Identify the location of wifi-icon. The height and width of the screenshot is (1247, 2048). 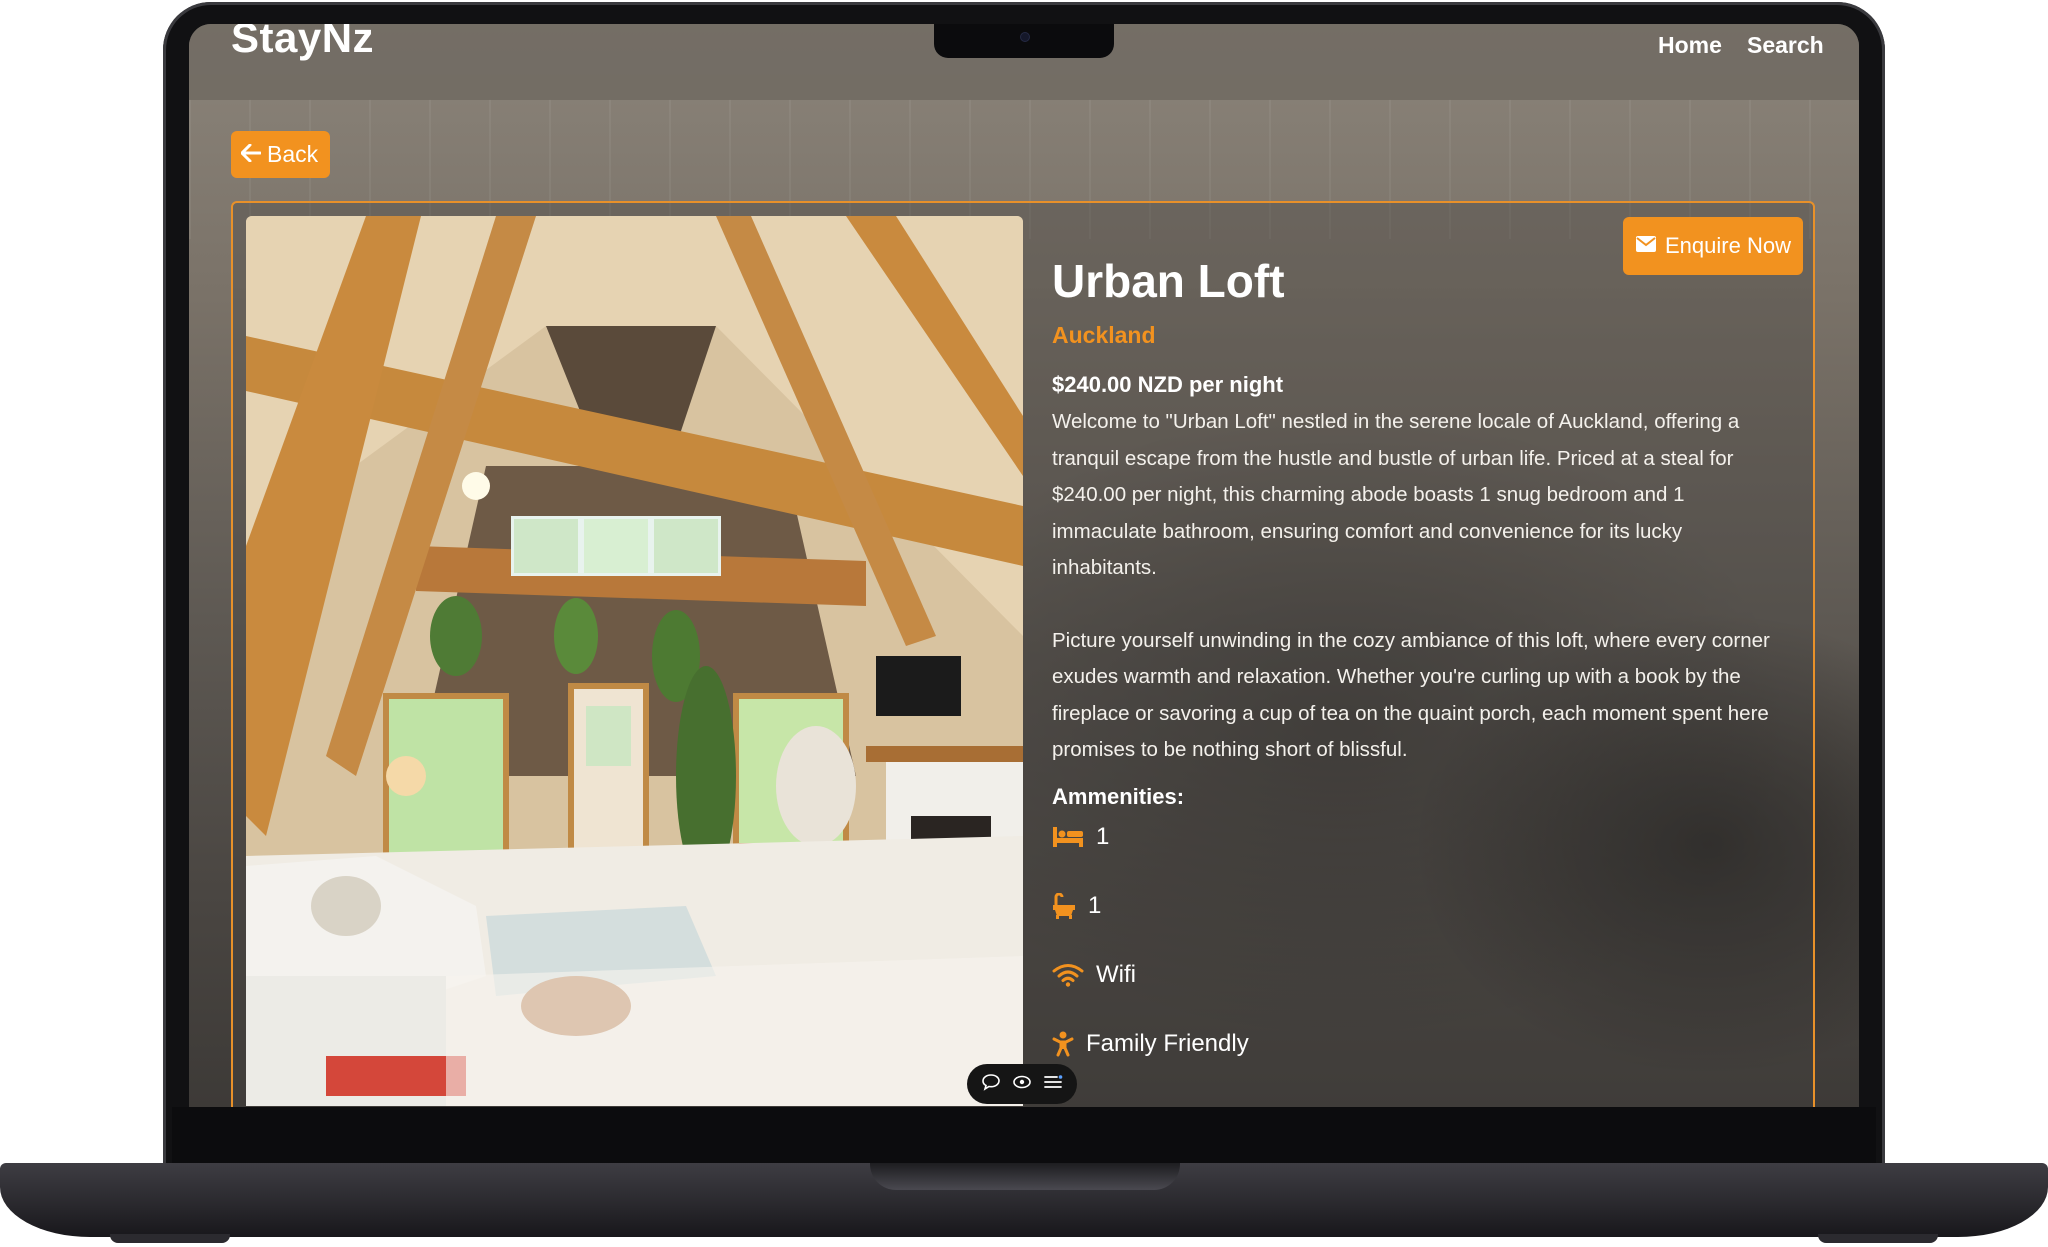
(1068, 975).